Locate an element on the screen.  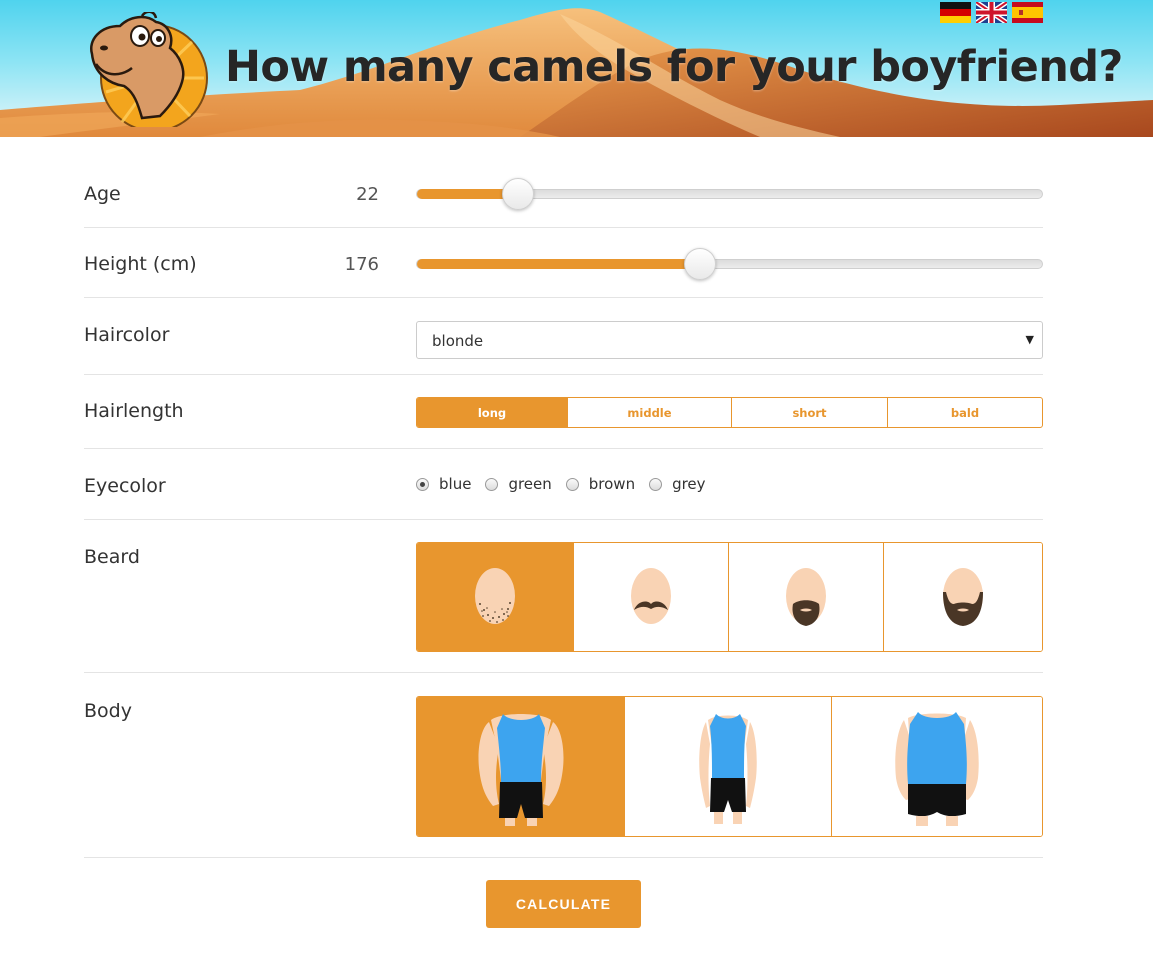
age-label: Age is located at coordinates (102, 194).